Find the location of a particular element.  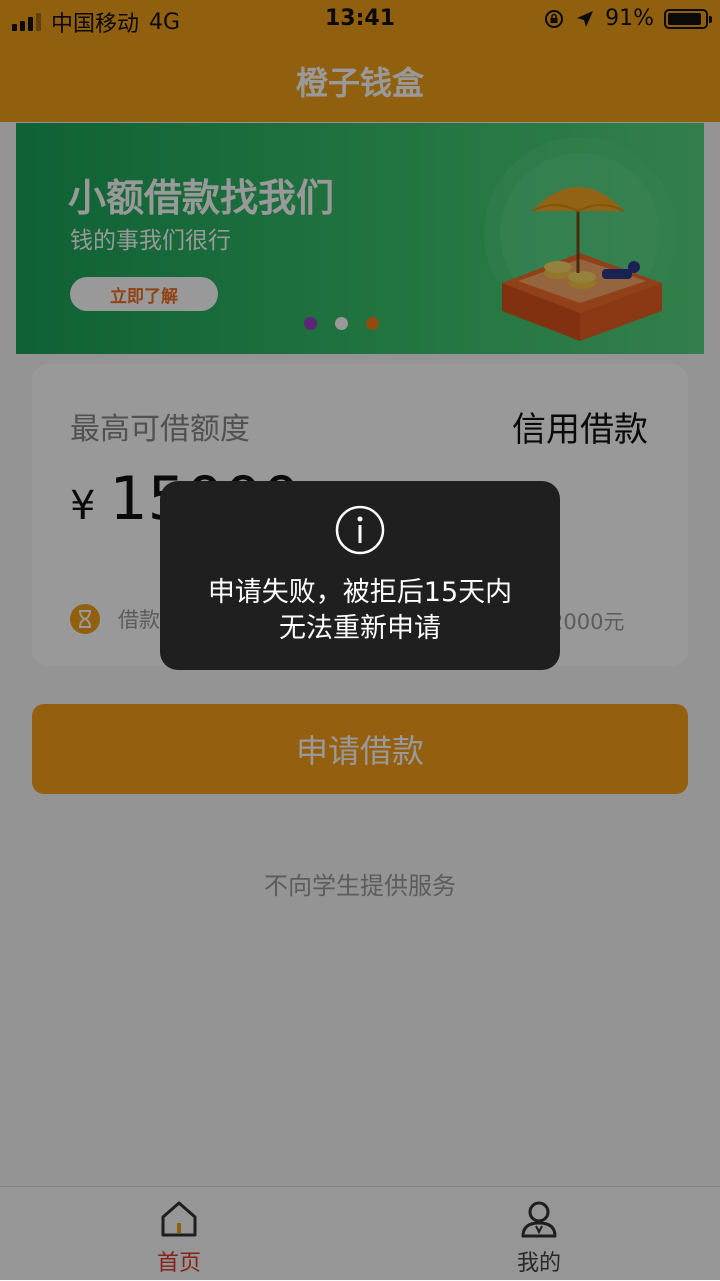

toast-line-2: 无法重新申请 is located at coordinates (360, 628).